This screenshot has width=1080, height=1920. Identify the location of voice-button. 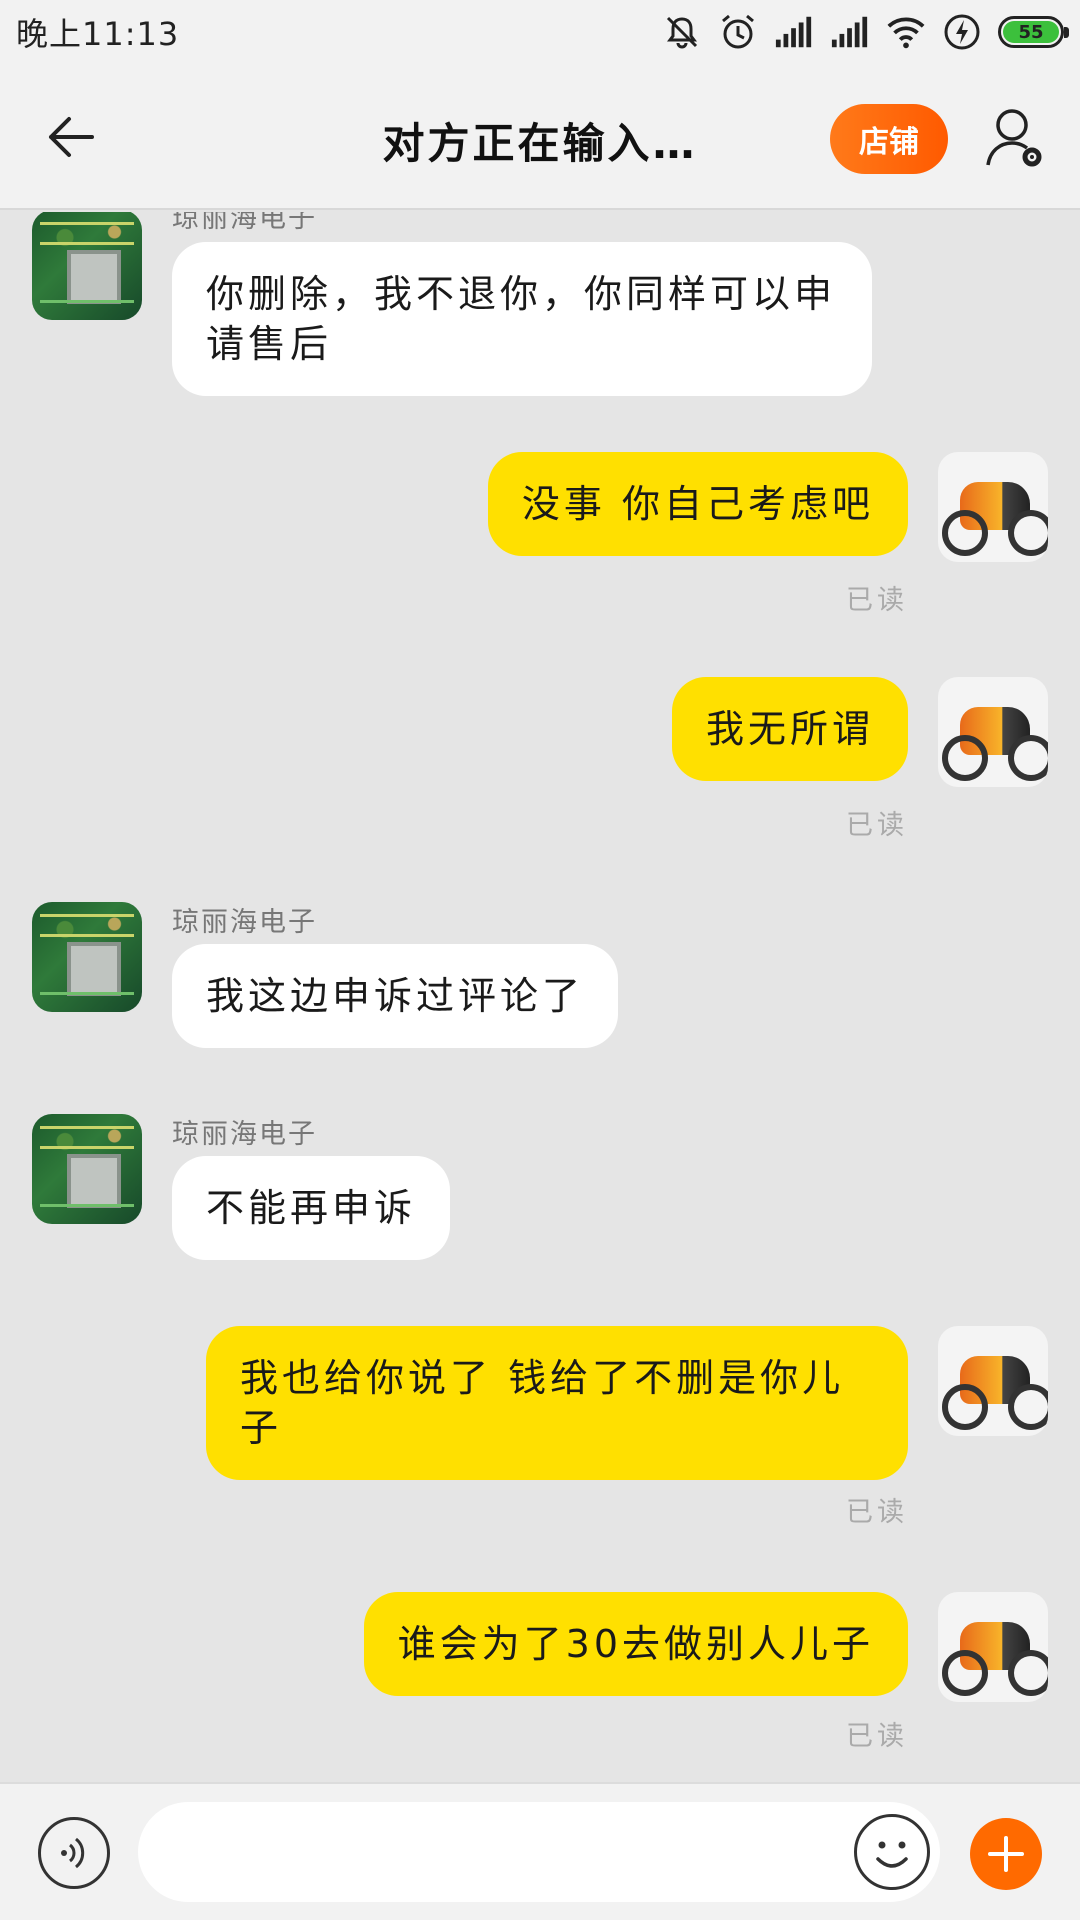
(74, 1853).